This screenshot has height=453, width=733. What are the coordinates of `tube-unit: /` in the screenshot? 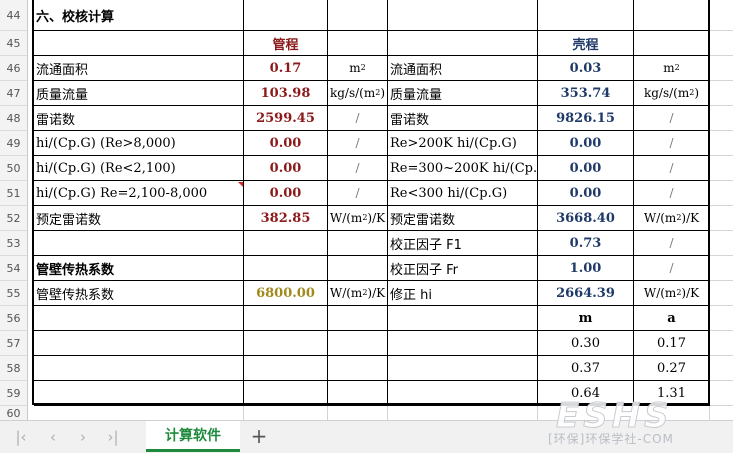 It's located at (358, 168).